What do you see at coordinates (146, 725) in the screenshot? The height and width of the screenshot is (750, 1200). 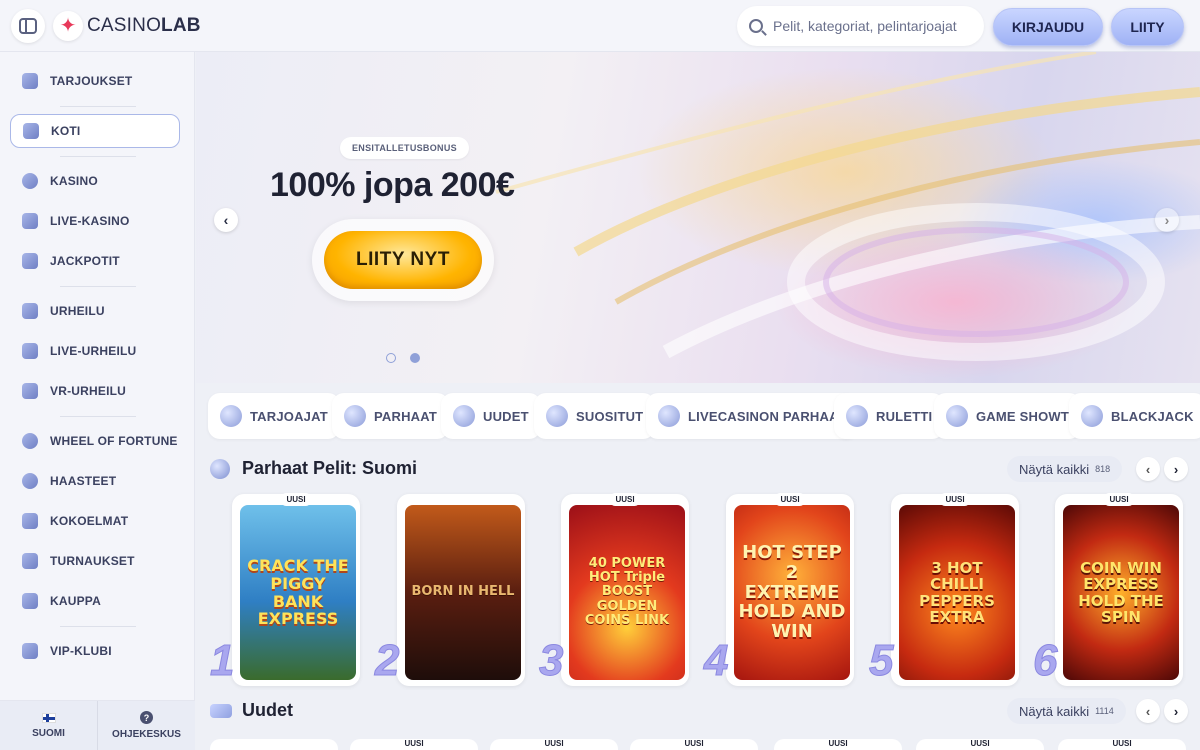 I see `help-center-button: ? OHJEKESKUS` at bounding box center [146, 725].